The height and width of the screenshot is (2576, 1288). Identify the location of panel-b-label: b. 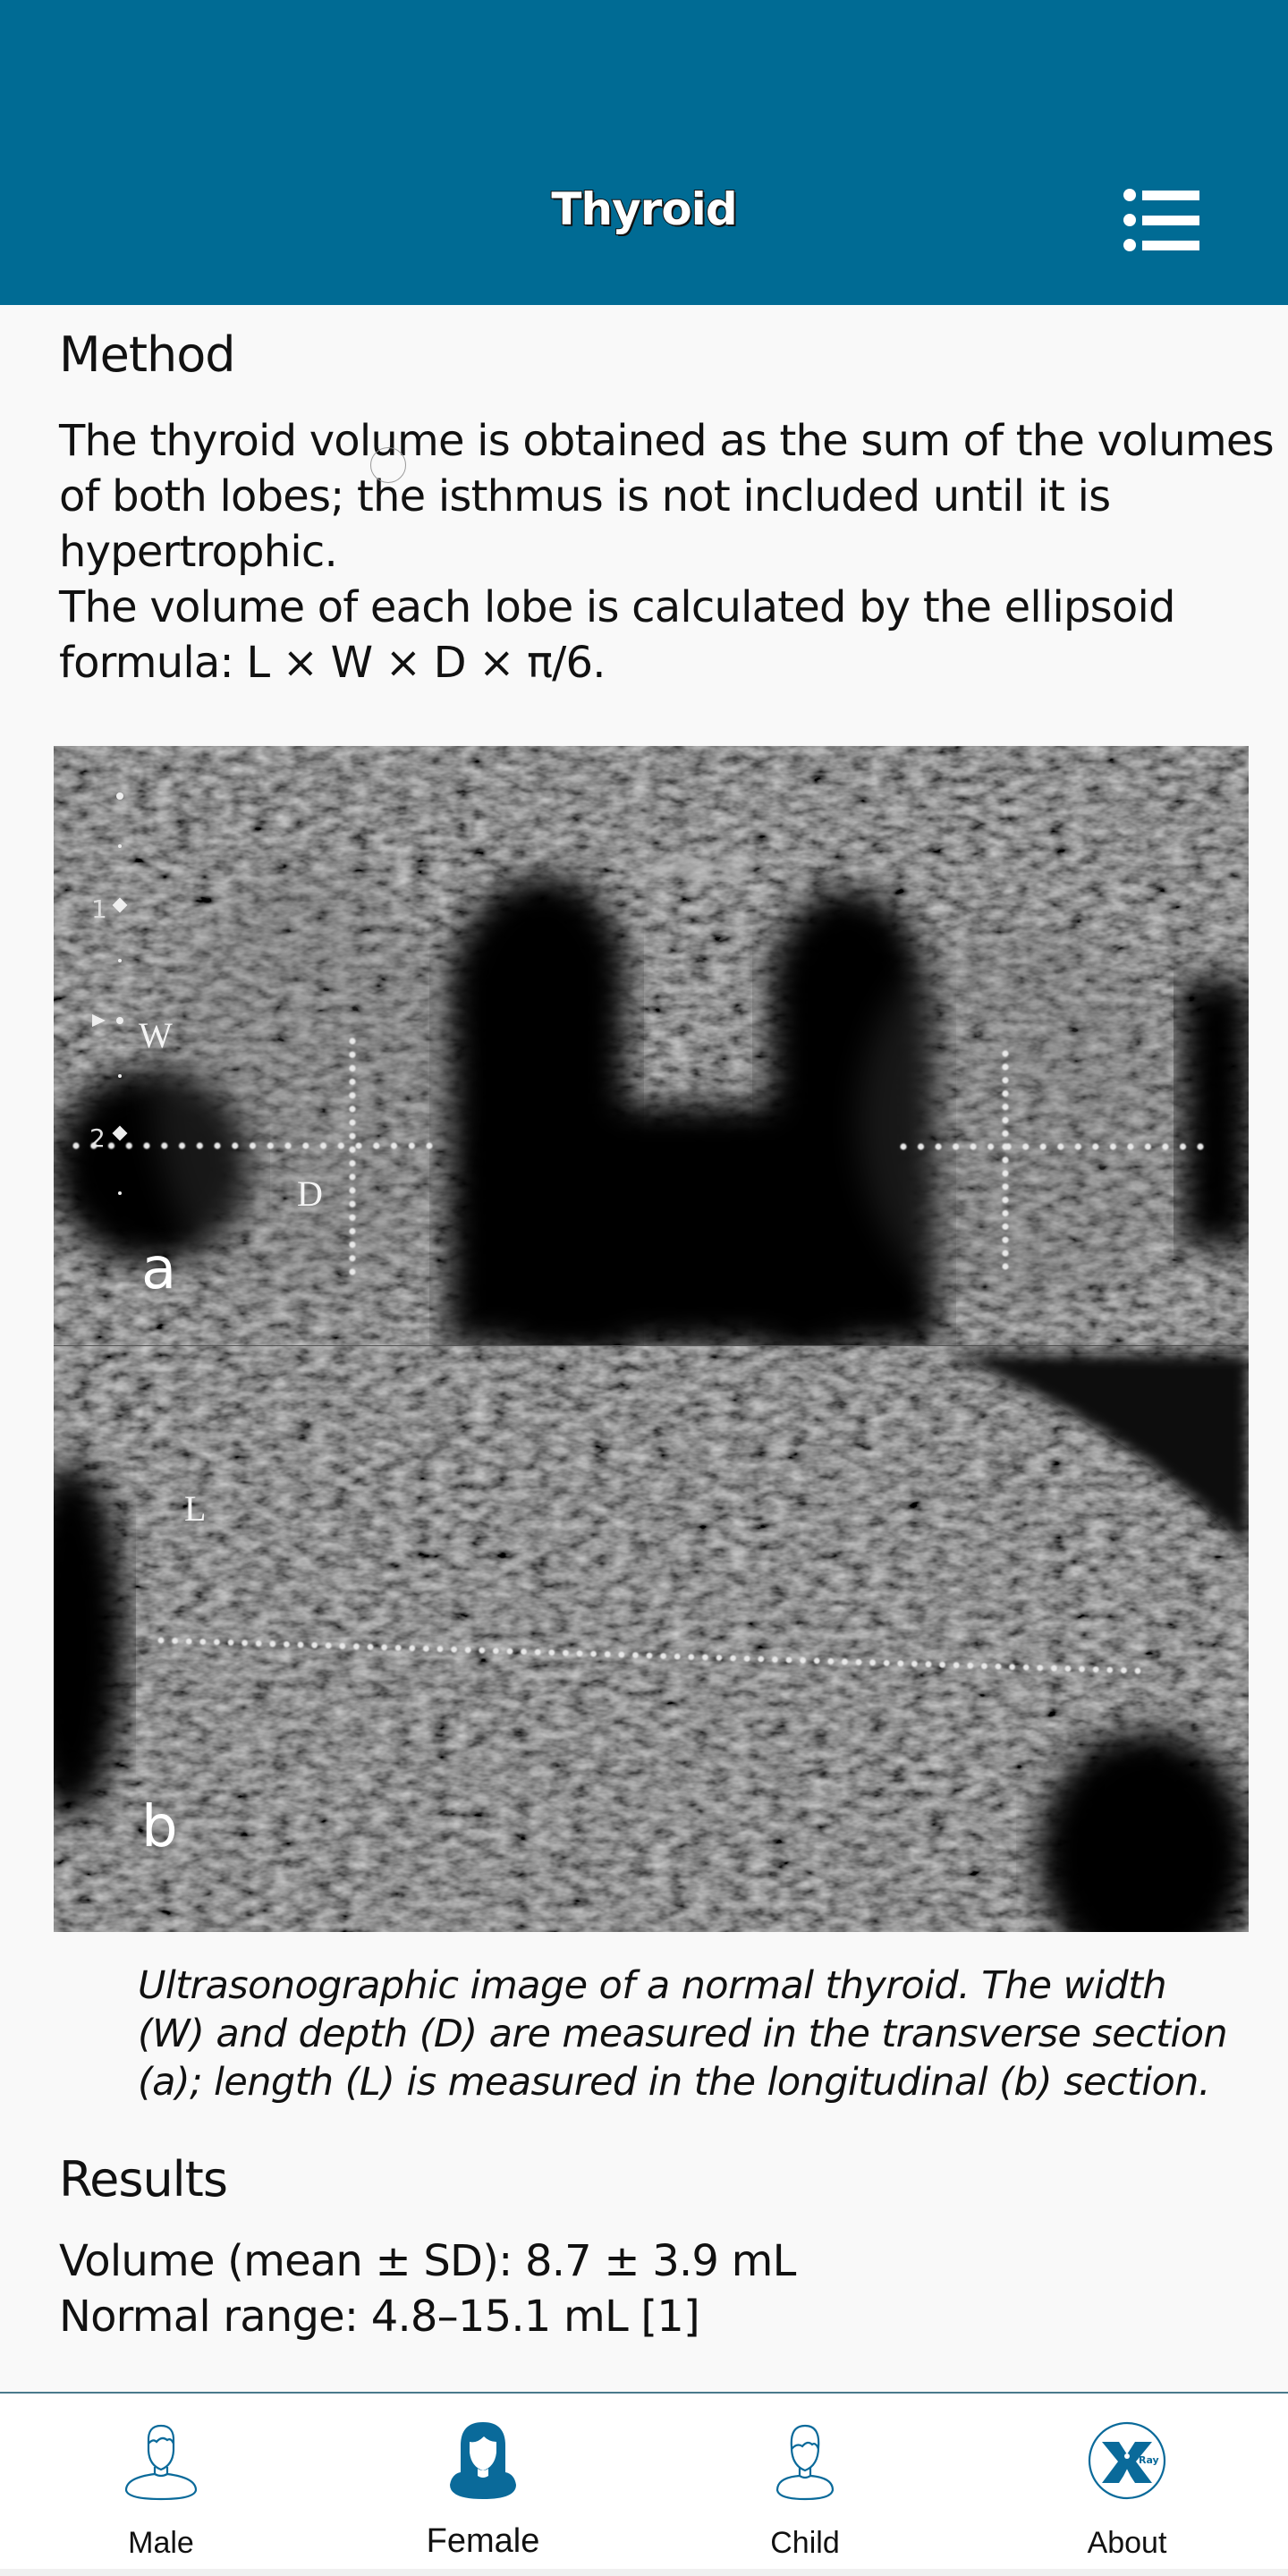
(159, 1827).